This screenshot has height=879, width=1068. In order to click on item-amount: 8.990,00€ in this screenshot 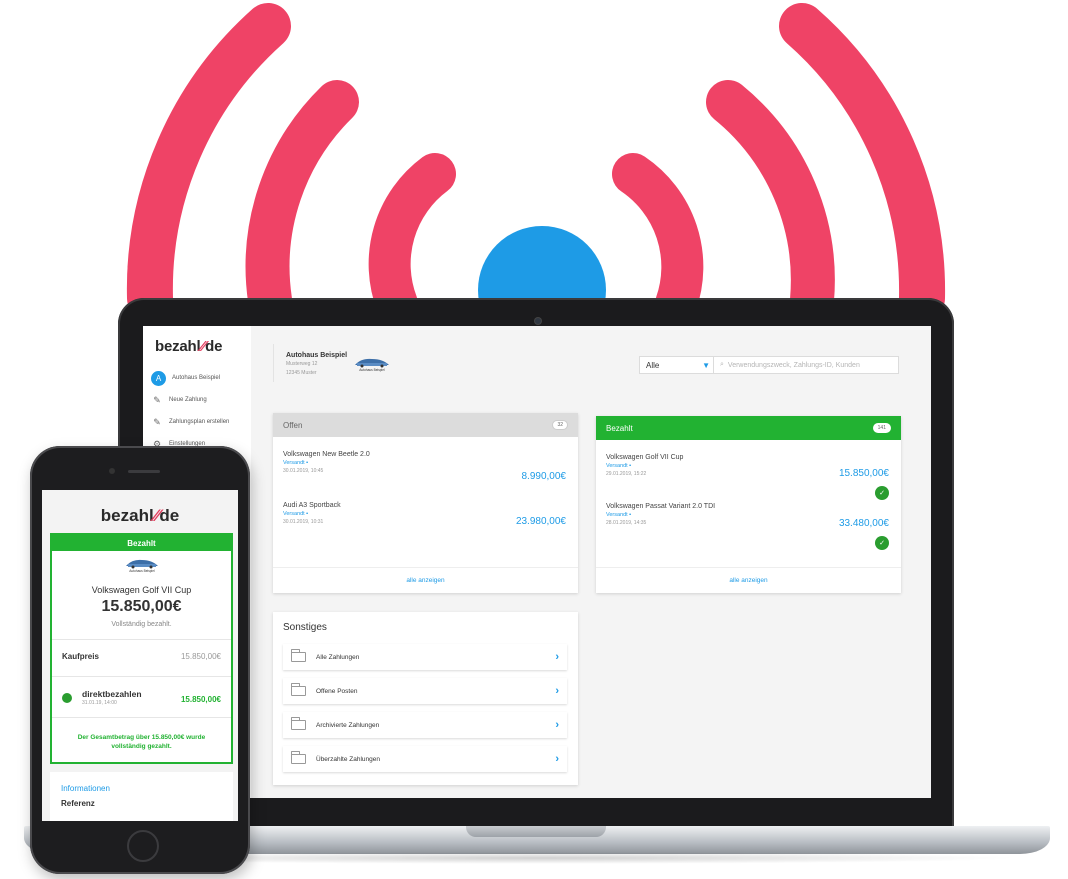, I will do `click(544, 476)`.